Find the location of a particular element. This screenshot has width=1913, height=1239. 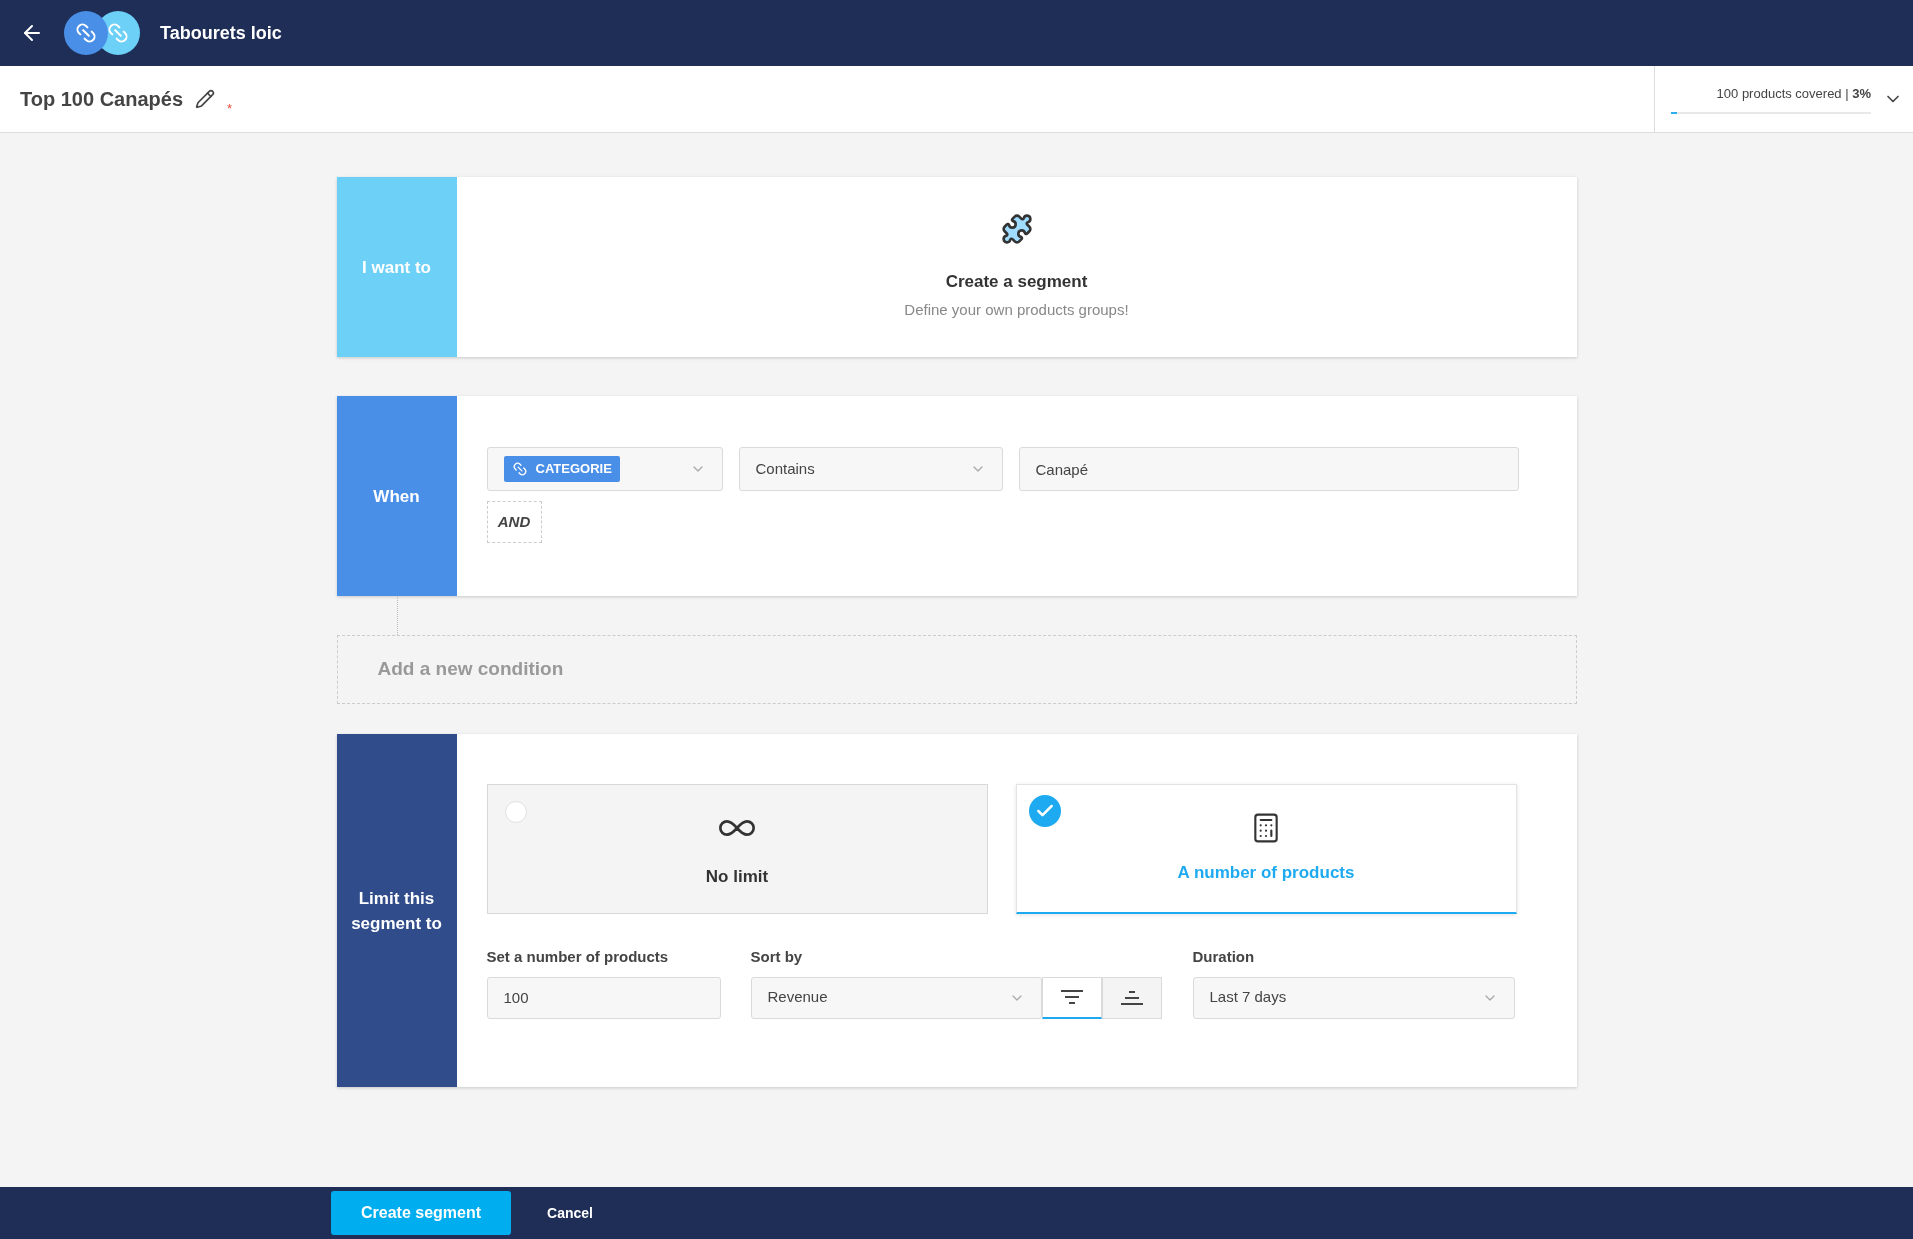

intent-title: Create a segment is located at coordinates (1016, 282).